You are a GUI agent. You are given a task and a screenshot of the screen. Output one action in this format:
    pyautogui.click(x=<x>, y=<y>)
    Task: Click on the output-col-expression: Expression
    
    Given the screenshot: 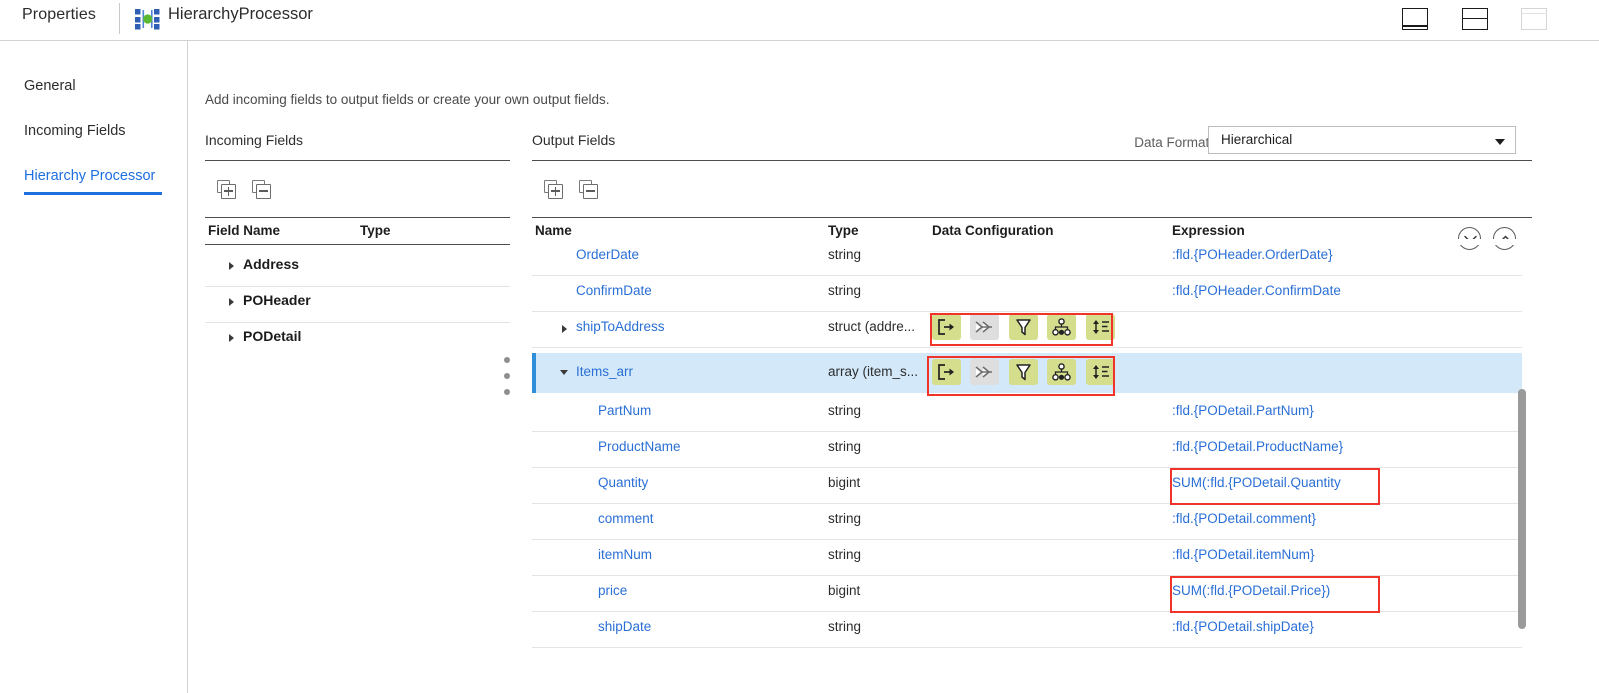 What is the action you would take?
    pyautogui.click(x=1208, y=230)
    